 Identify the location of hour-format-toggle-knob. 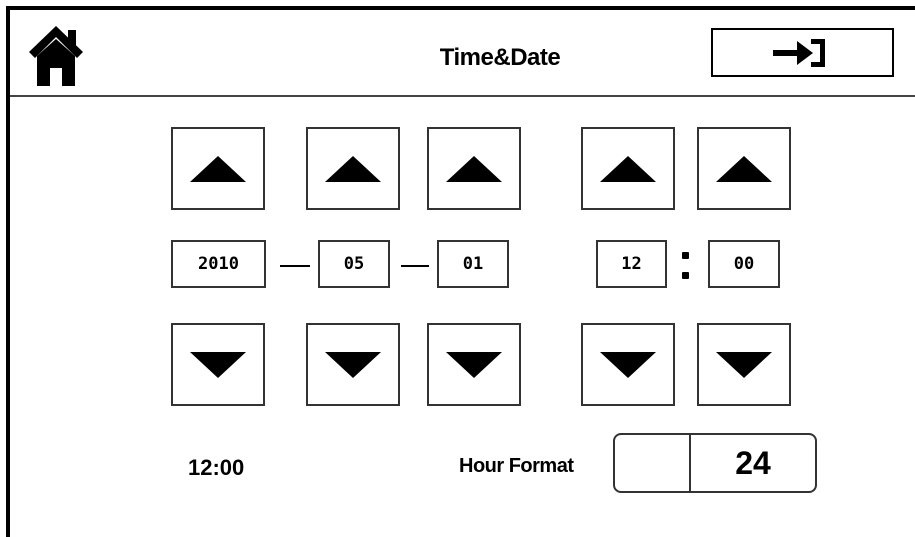
(653, 463).